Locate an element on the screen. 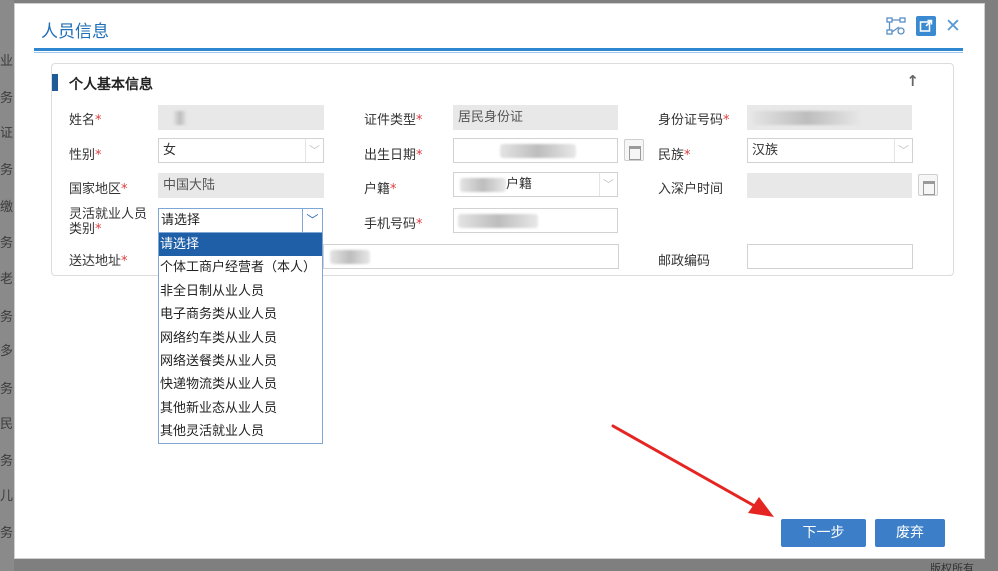  section-title: 个人基本信息 is located at coordinates (111, 85).